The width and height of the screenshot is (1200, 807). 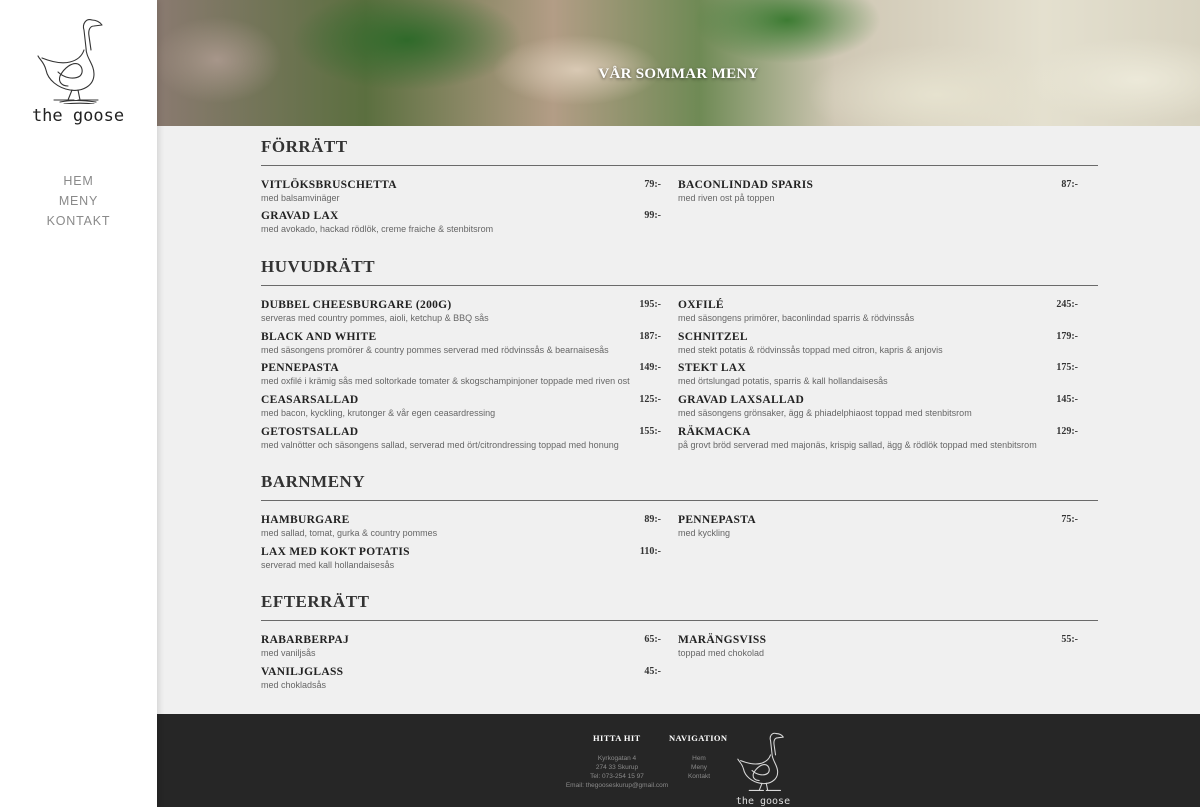 I want to click on item-desc: med riven ost på toppen, so click(x=726, y=198).